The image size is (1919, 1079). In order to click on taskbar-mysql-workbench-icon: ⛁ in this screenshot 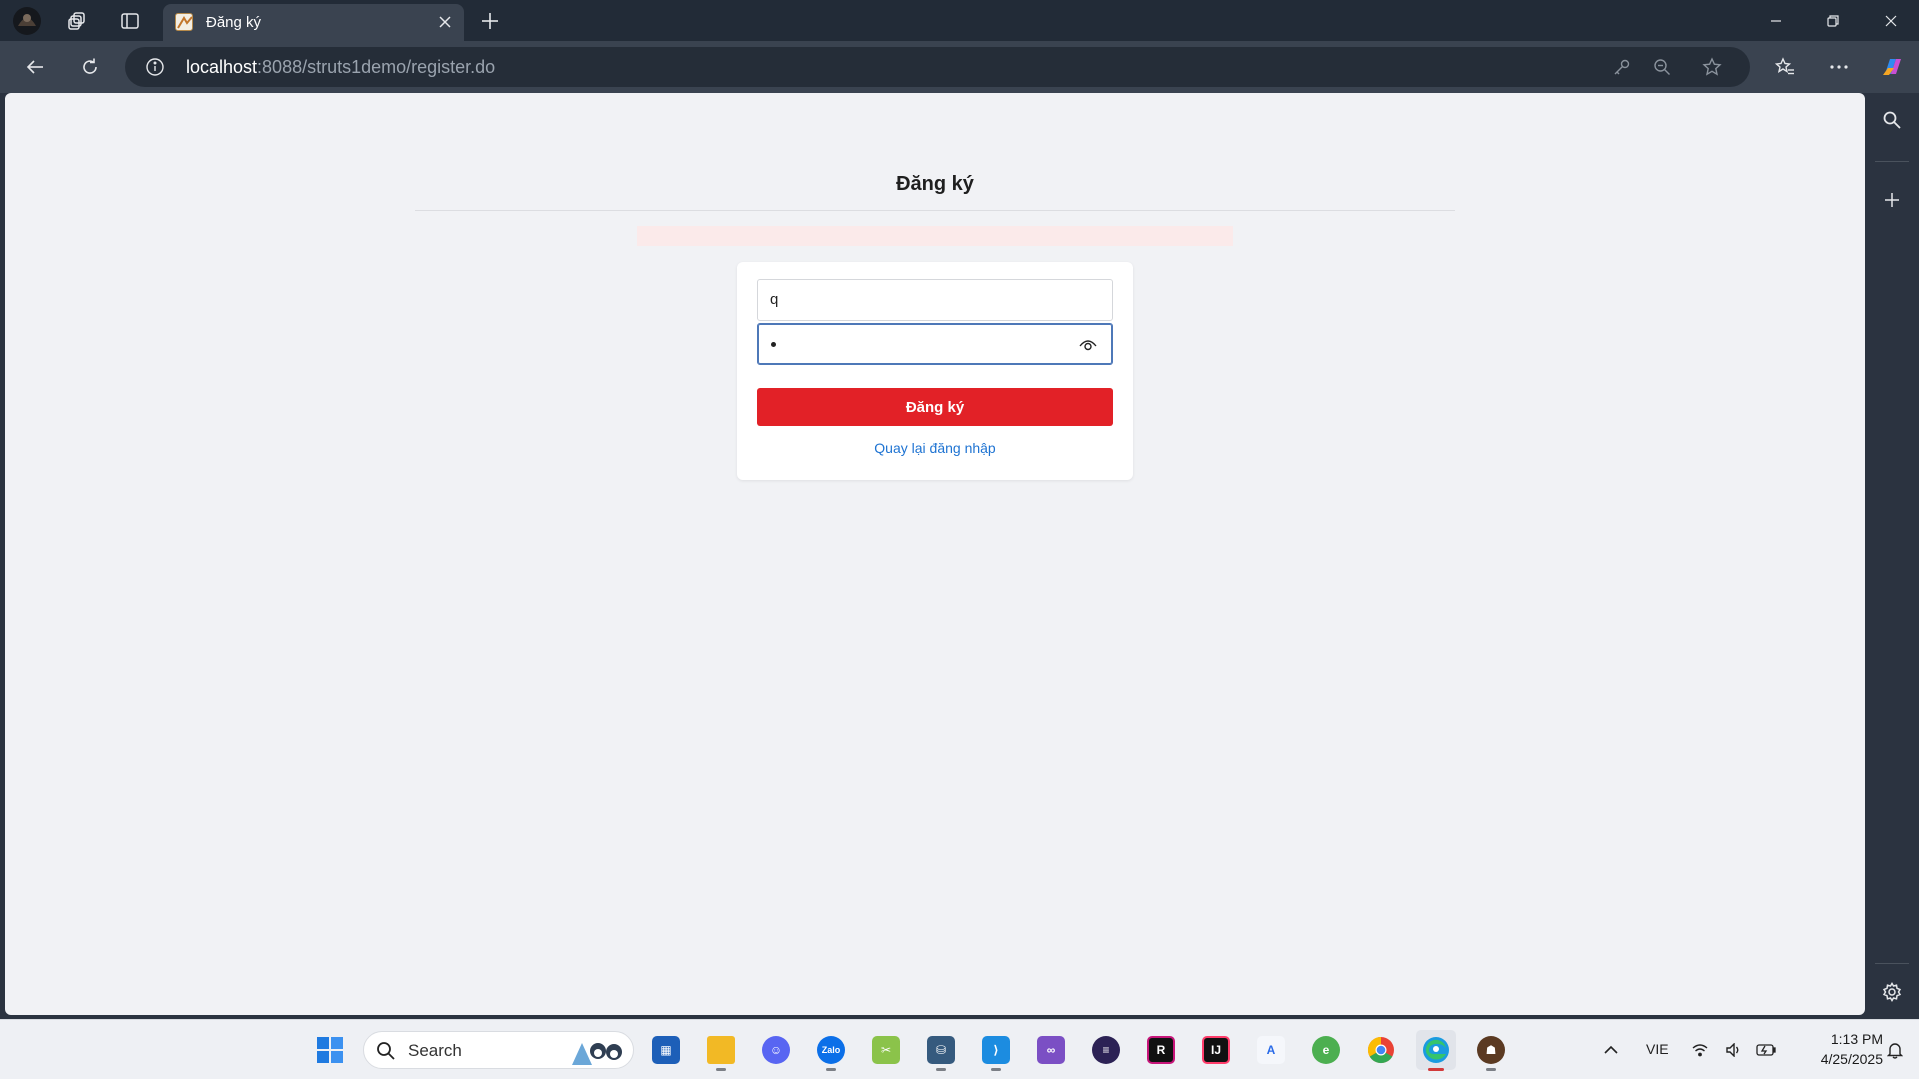, I will do `click(941, 1050)`.